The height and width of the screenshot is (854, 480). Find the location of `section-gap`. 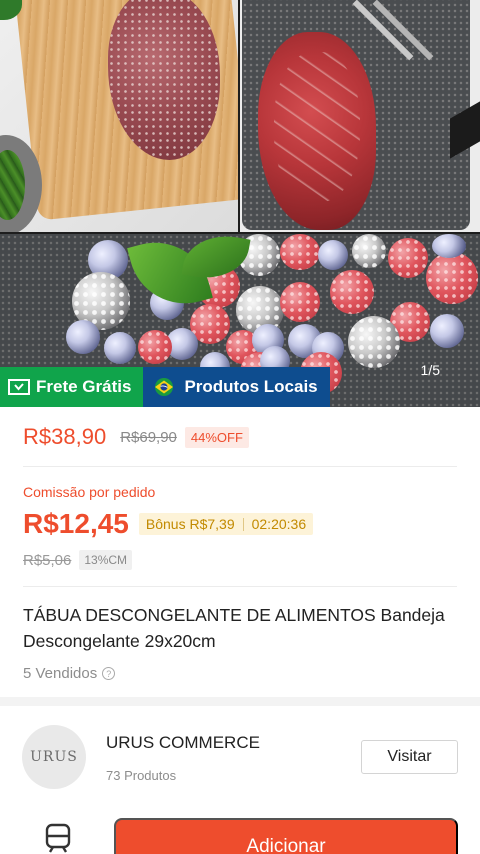

section-gap is located at coordinates (240, 701).